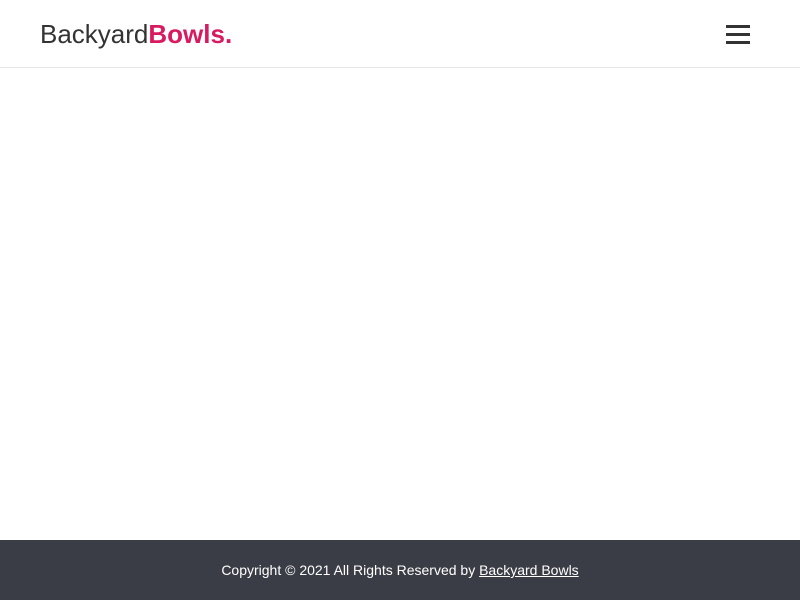 Image resolution: width=800 pixels, height=600 pixels. I want to click on site-header: BackyardBowls., so click(400, 34).